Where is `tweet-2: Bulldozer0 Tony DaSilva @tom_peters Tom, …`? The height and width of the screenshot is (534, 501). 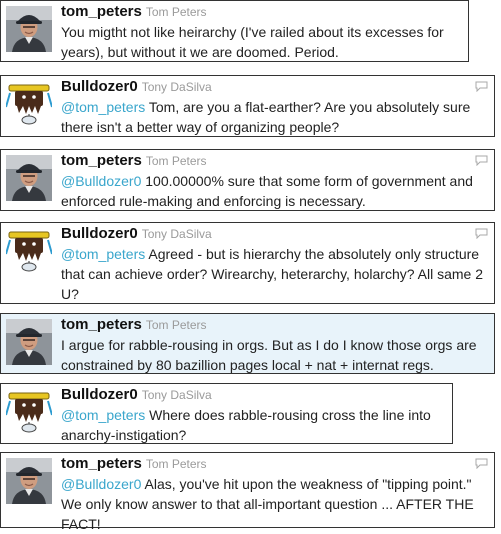
tweet-2: Bulldozer0 Tony DaSilva @tom_peters Tom, … is located at coordinates (247, 106).